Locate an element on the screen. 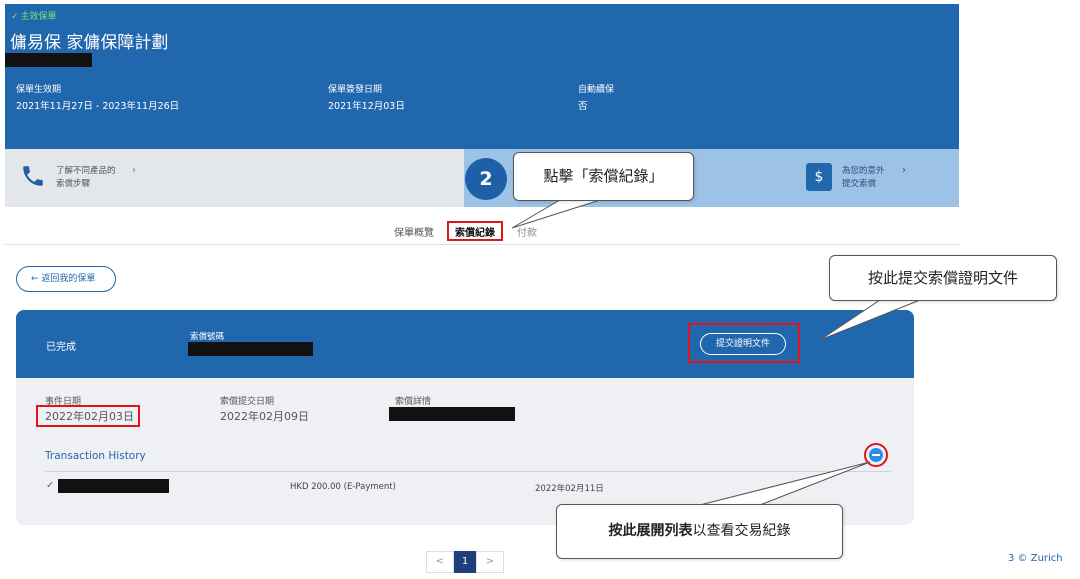 This screenshot has width=1080, height=579. transaction-divider is located at coordinates (468, 471).